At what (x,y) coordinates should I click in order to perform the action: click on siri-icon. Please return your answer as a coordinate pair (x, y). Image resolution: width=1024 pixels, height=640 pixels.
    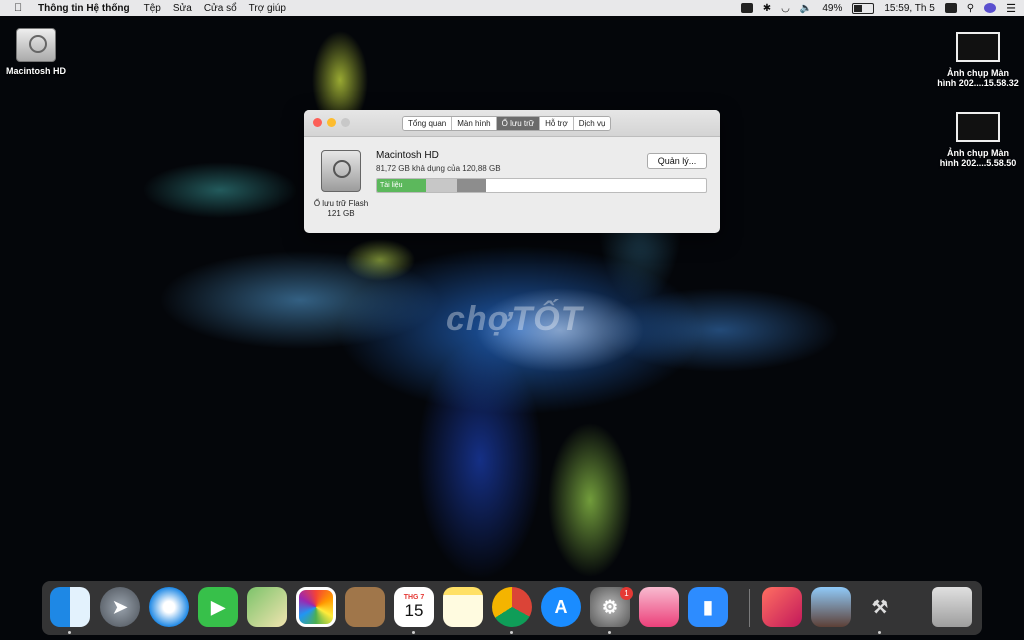
    Looking at the image, I should click on (990, 8).